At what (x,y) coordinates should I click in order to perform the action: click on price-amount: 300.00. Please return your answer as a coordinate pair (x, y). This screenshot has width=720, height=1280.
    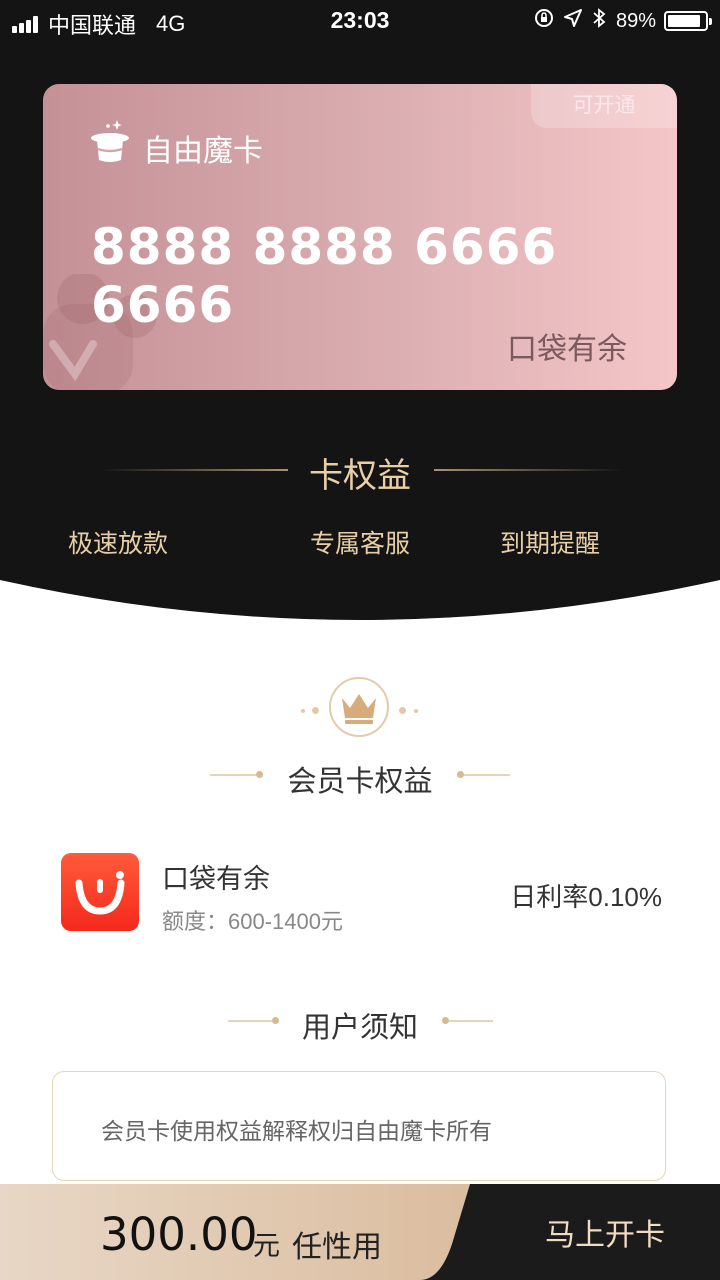
    Looking at the image, I should click on (179, 1234).